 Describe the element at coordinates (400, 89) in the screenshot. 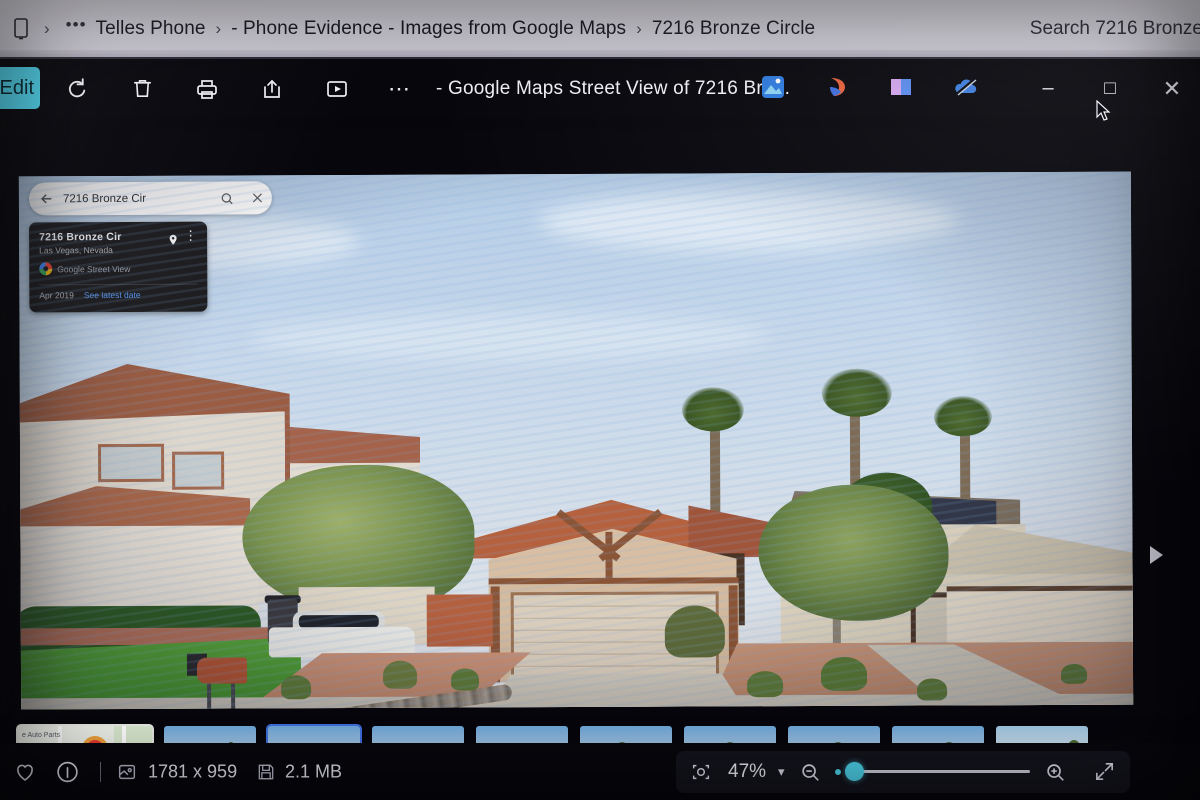

I see `more-options-icon: ⋯` at that location.